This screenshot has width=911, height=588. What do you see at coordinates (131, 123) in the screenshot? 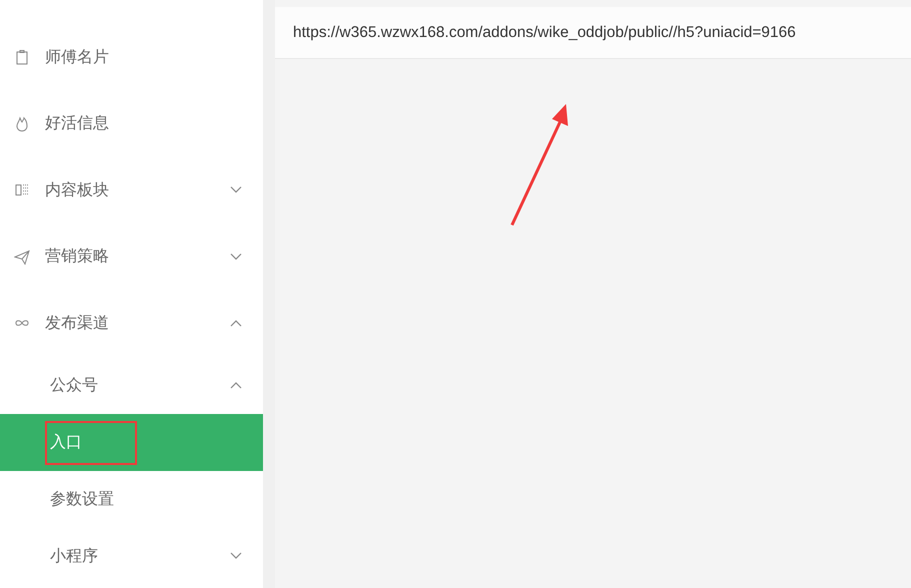
I see `menu-item: 好活信息` at bounding box center [131, 123].